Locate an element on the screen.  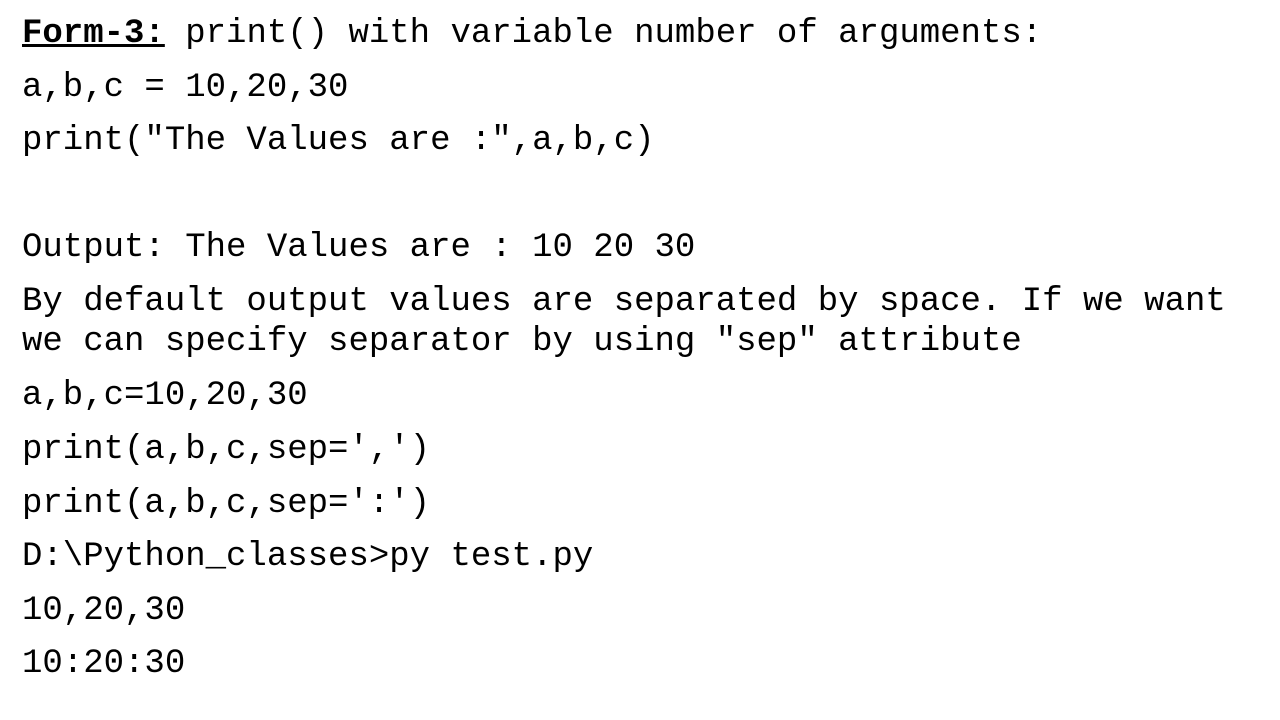
command-prompt-line: D:\Python_classes>py test.py is located at coordinates (308, 557).